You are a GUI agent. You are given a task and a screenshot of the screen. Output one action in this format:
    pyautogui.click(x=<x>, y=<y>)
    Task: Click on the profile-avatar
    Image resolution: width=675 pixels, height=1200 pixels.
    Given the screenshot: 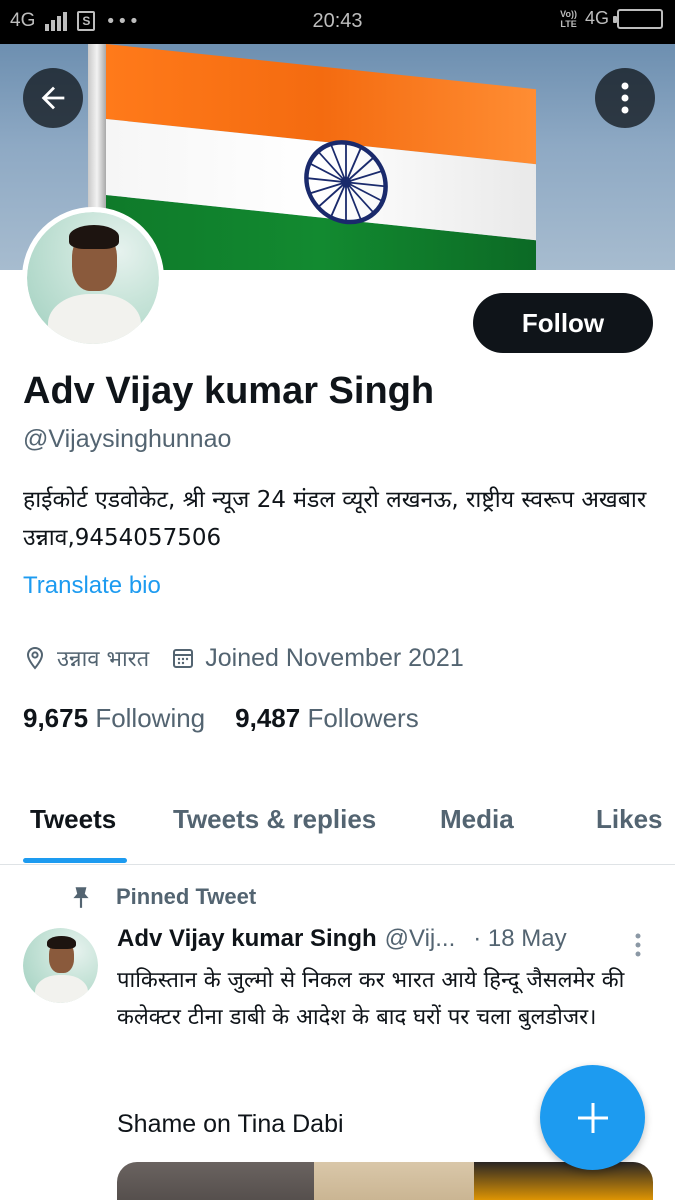 What is the action you would take?
    pyautogui.click(x=93, y=278)
    